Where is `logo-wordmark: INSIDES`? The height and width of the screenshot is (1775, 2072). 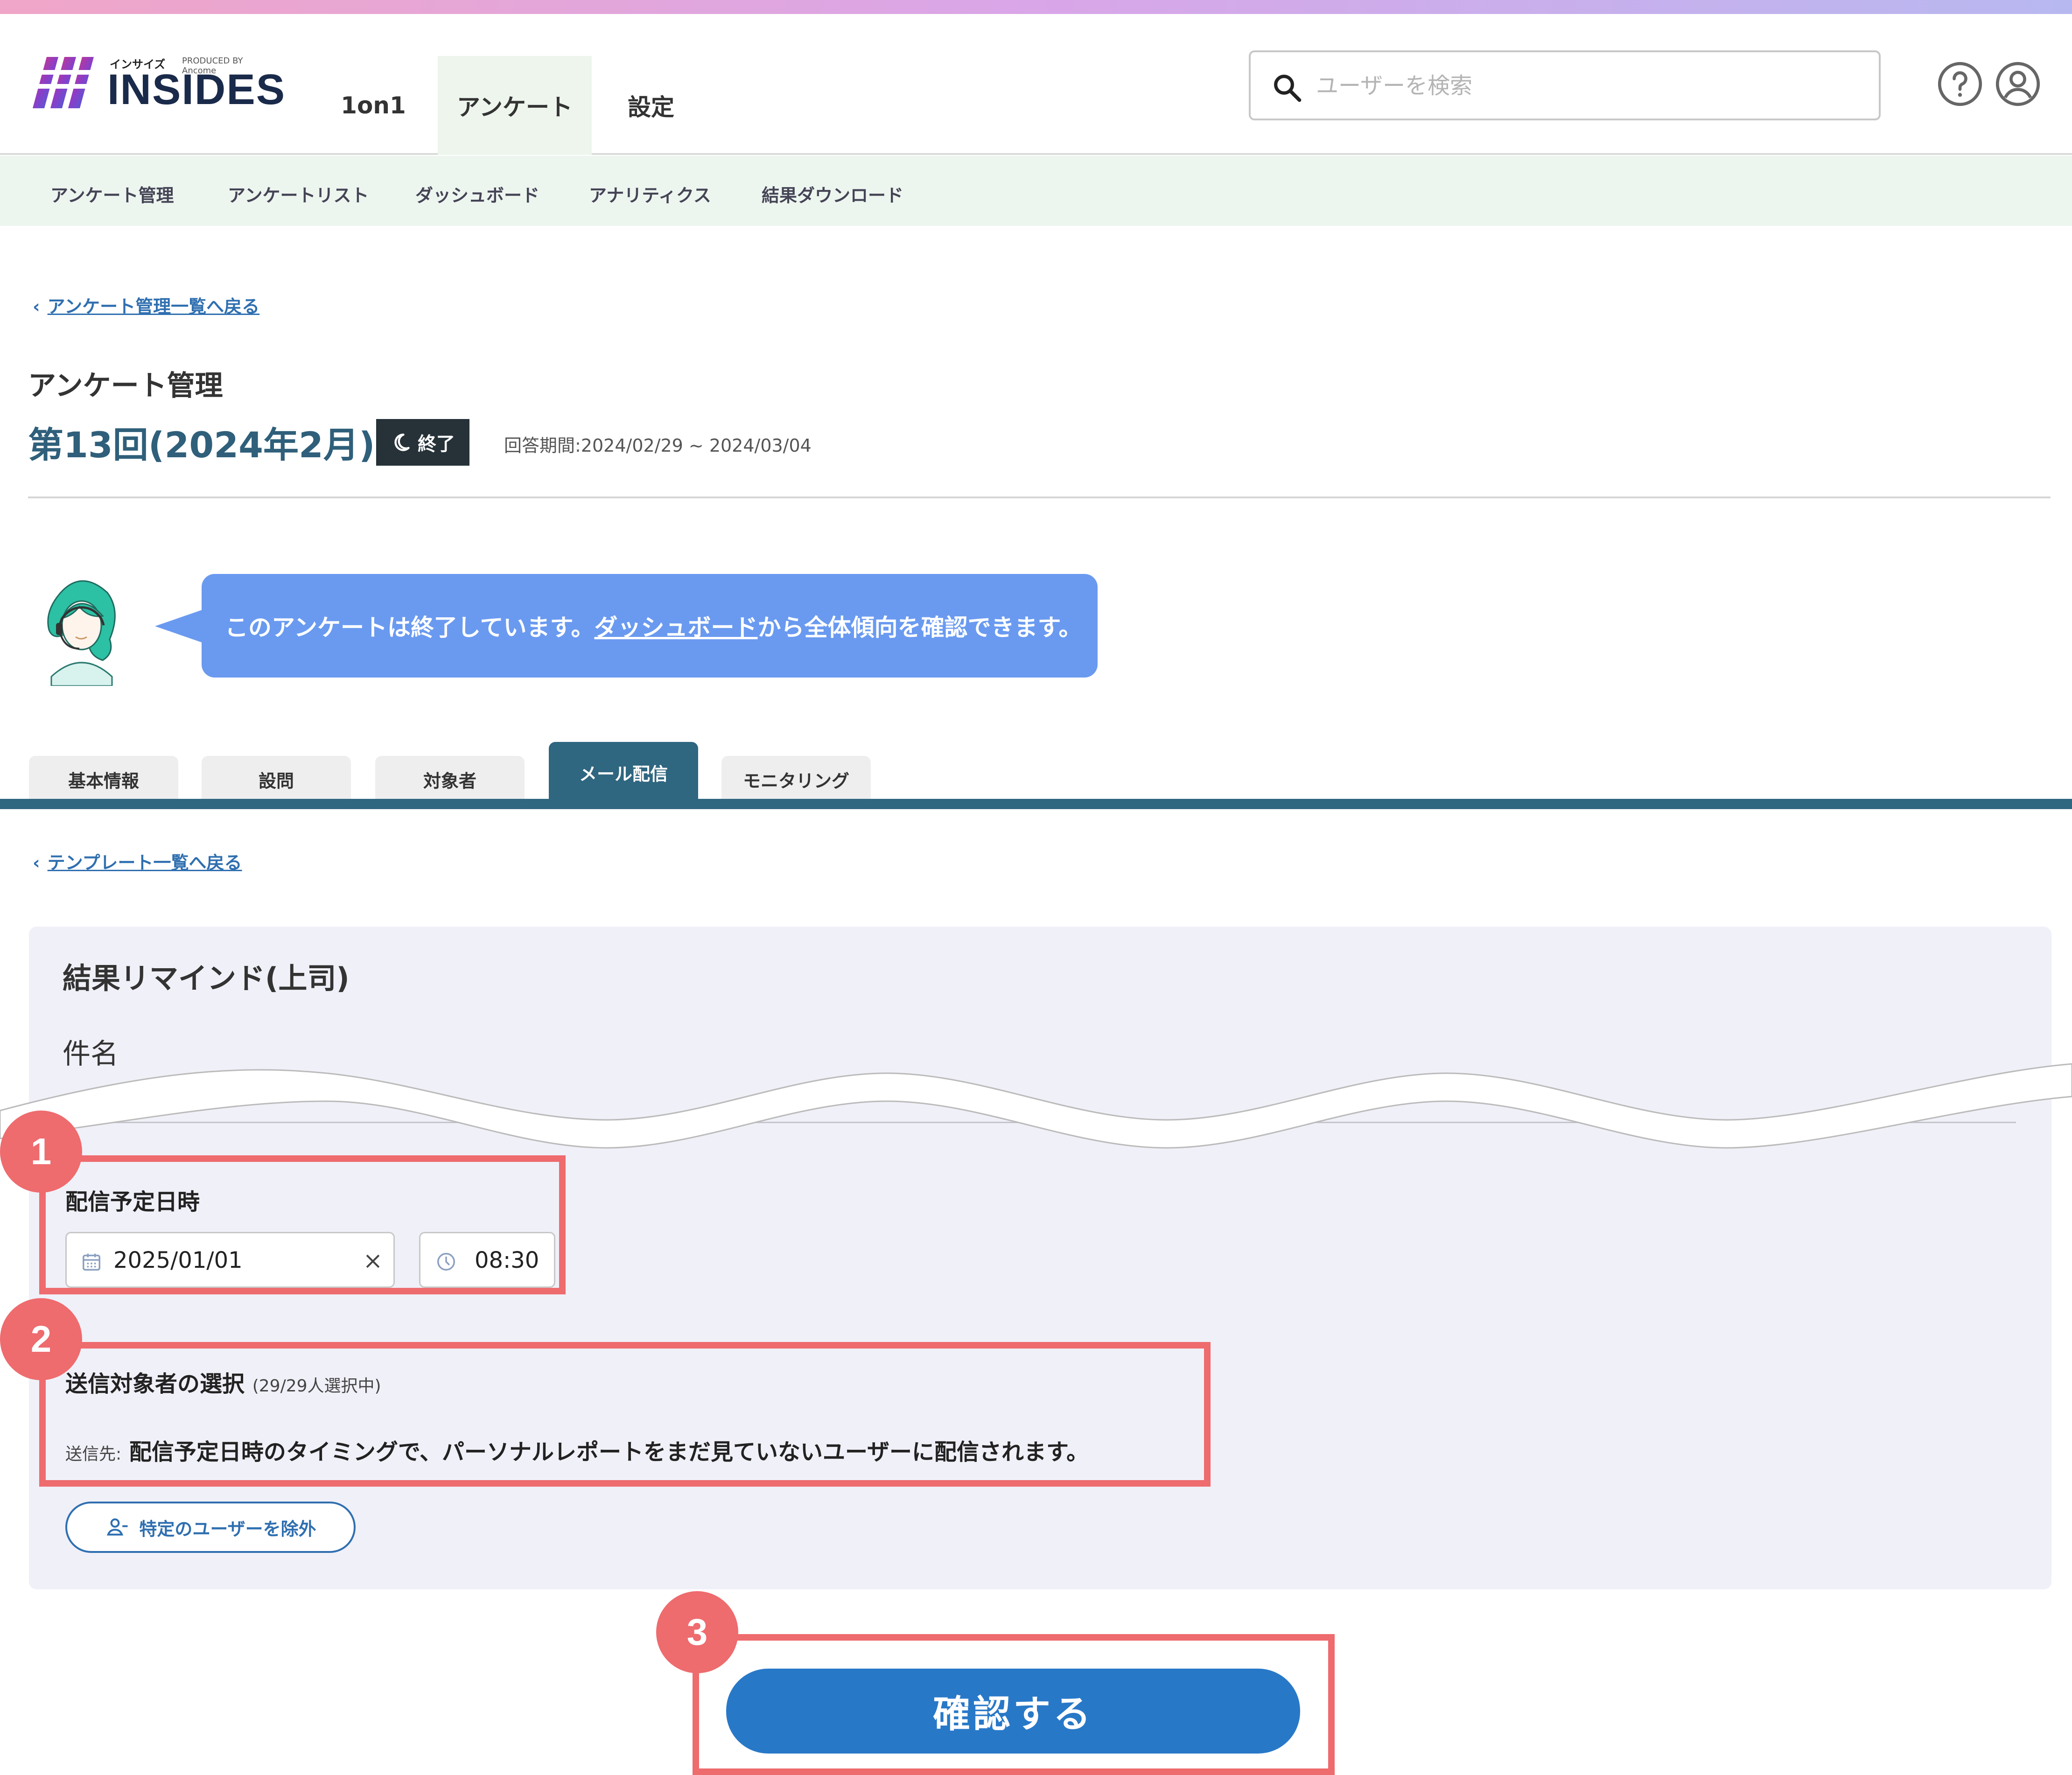 logo-wordmark: INSIDES is located at coordinates (196, 90).